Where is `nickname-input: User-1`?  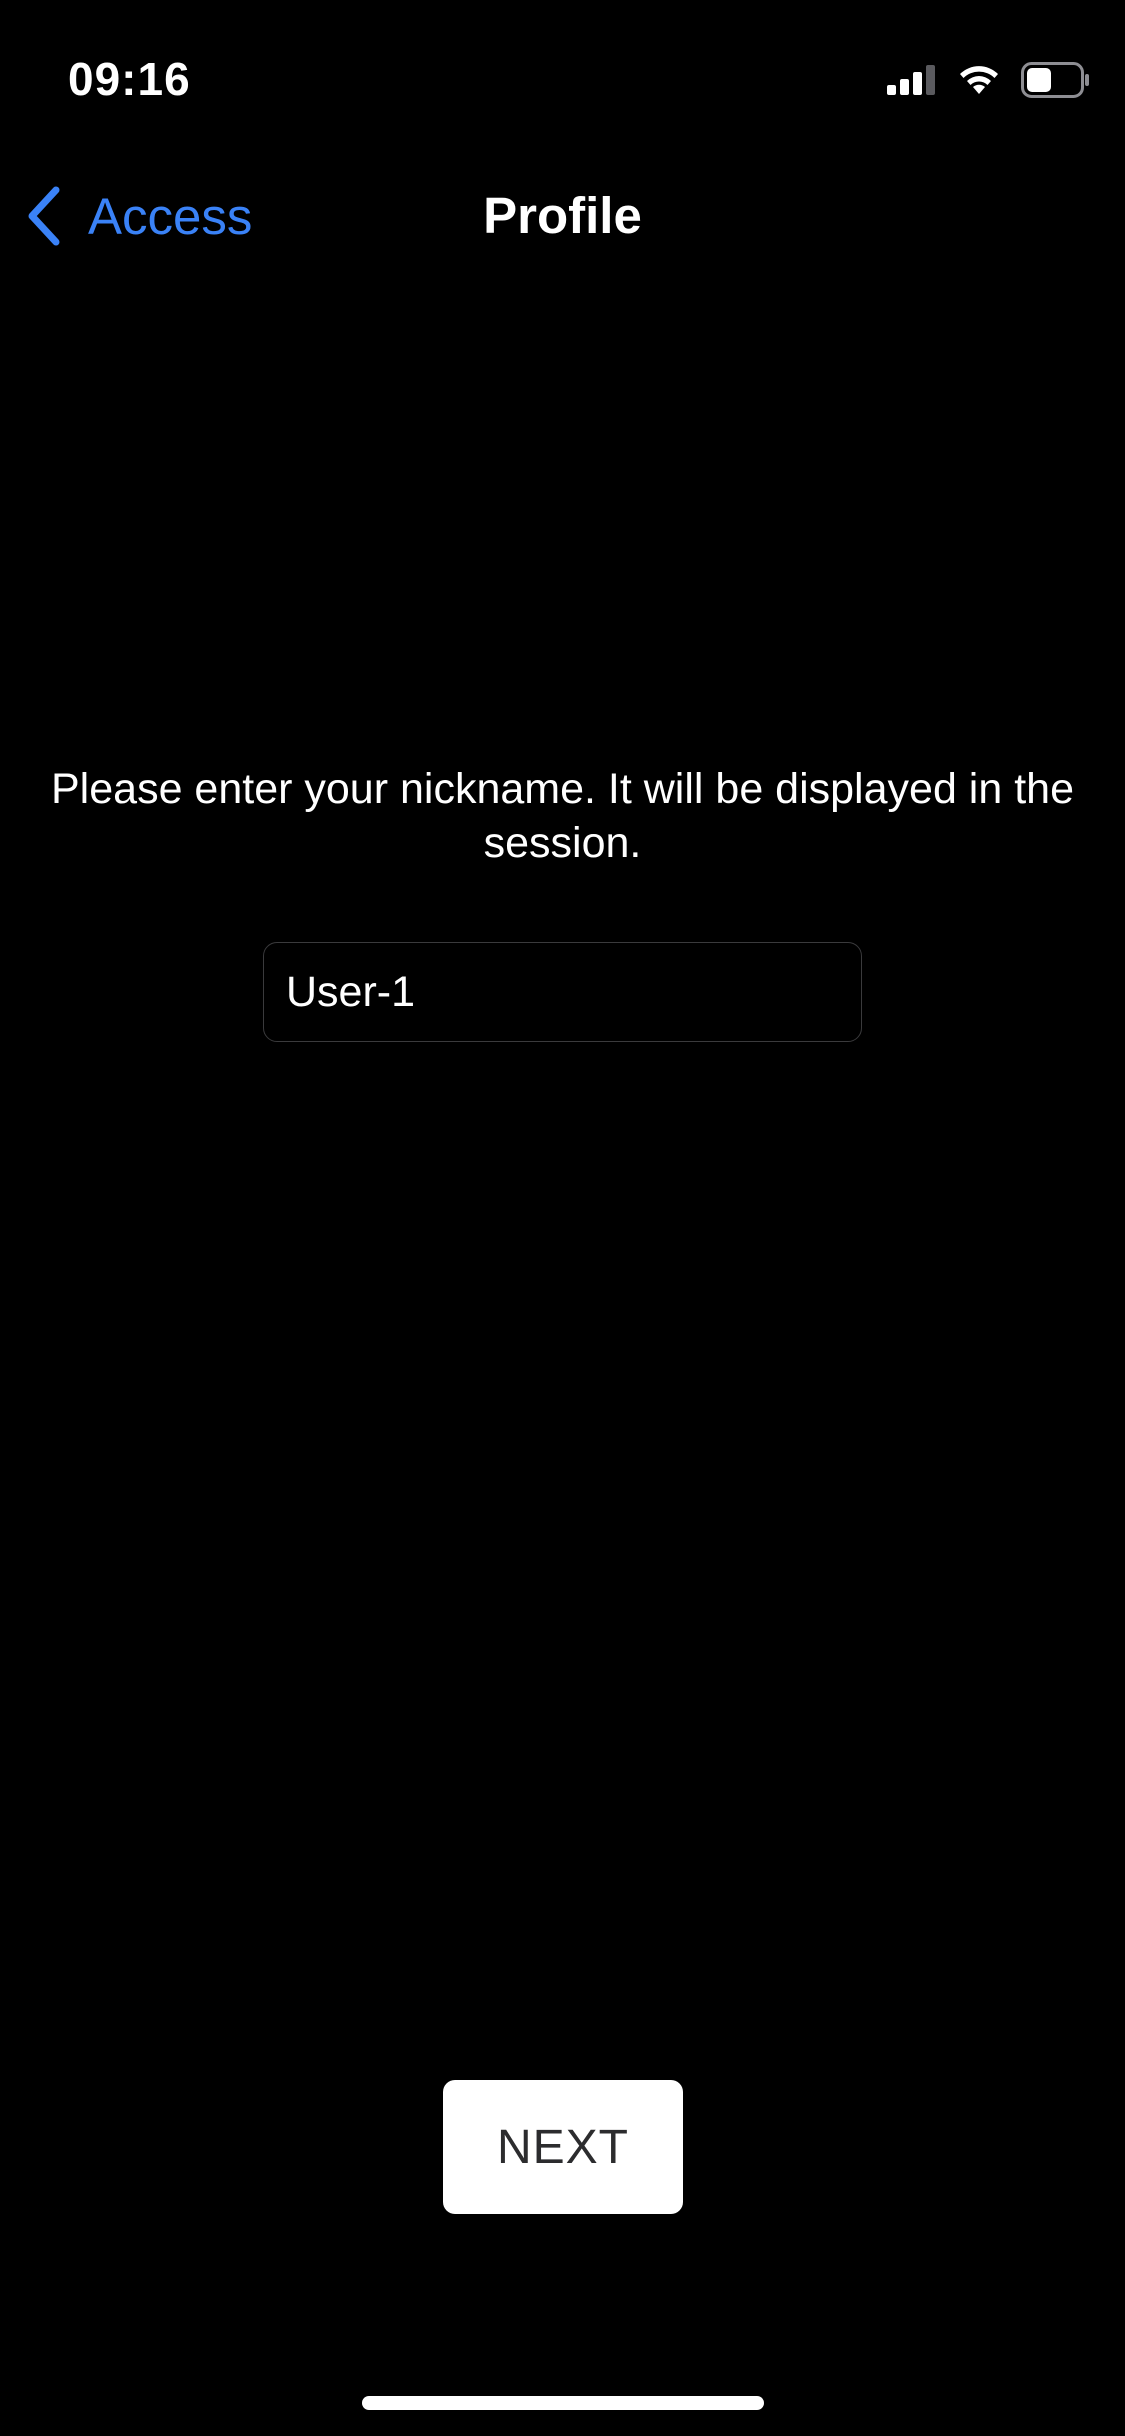 nickname-input: User-1 is located at coordinates (562, 992).